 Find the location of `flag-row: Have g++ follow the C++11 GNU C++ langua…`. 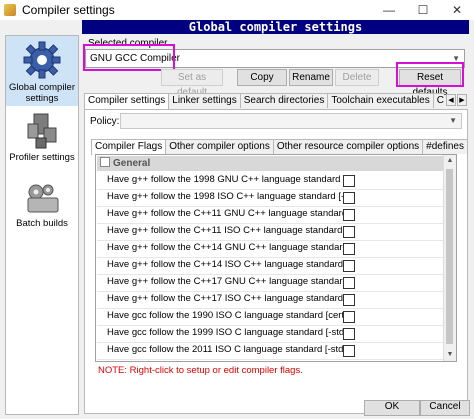

flag-row: Have g++ follow the C++11 GNU C++ langua… is located at coordinates (270, 215).